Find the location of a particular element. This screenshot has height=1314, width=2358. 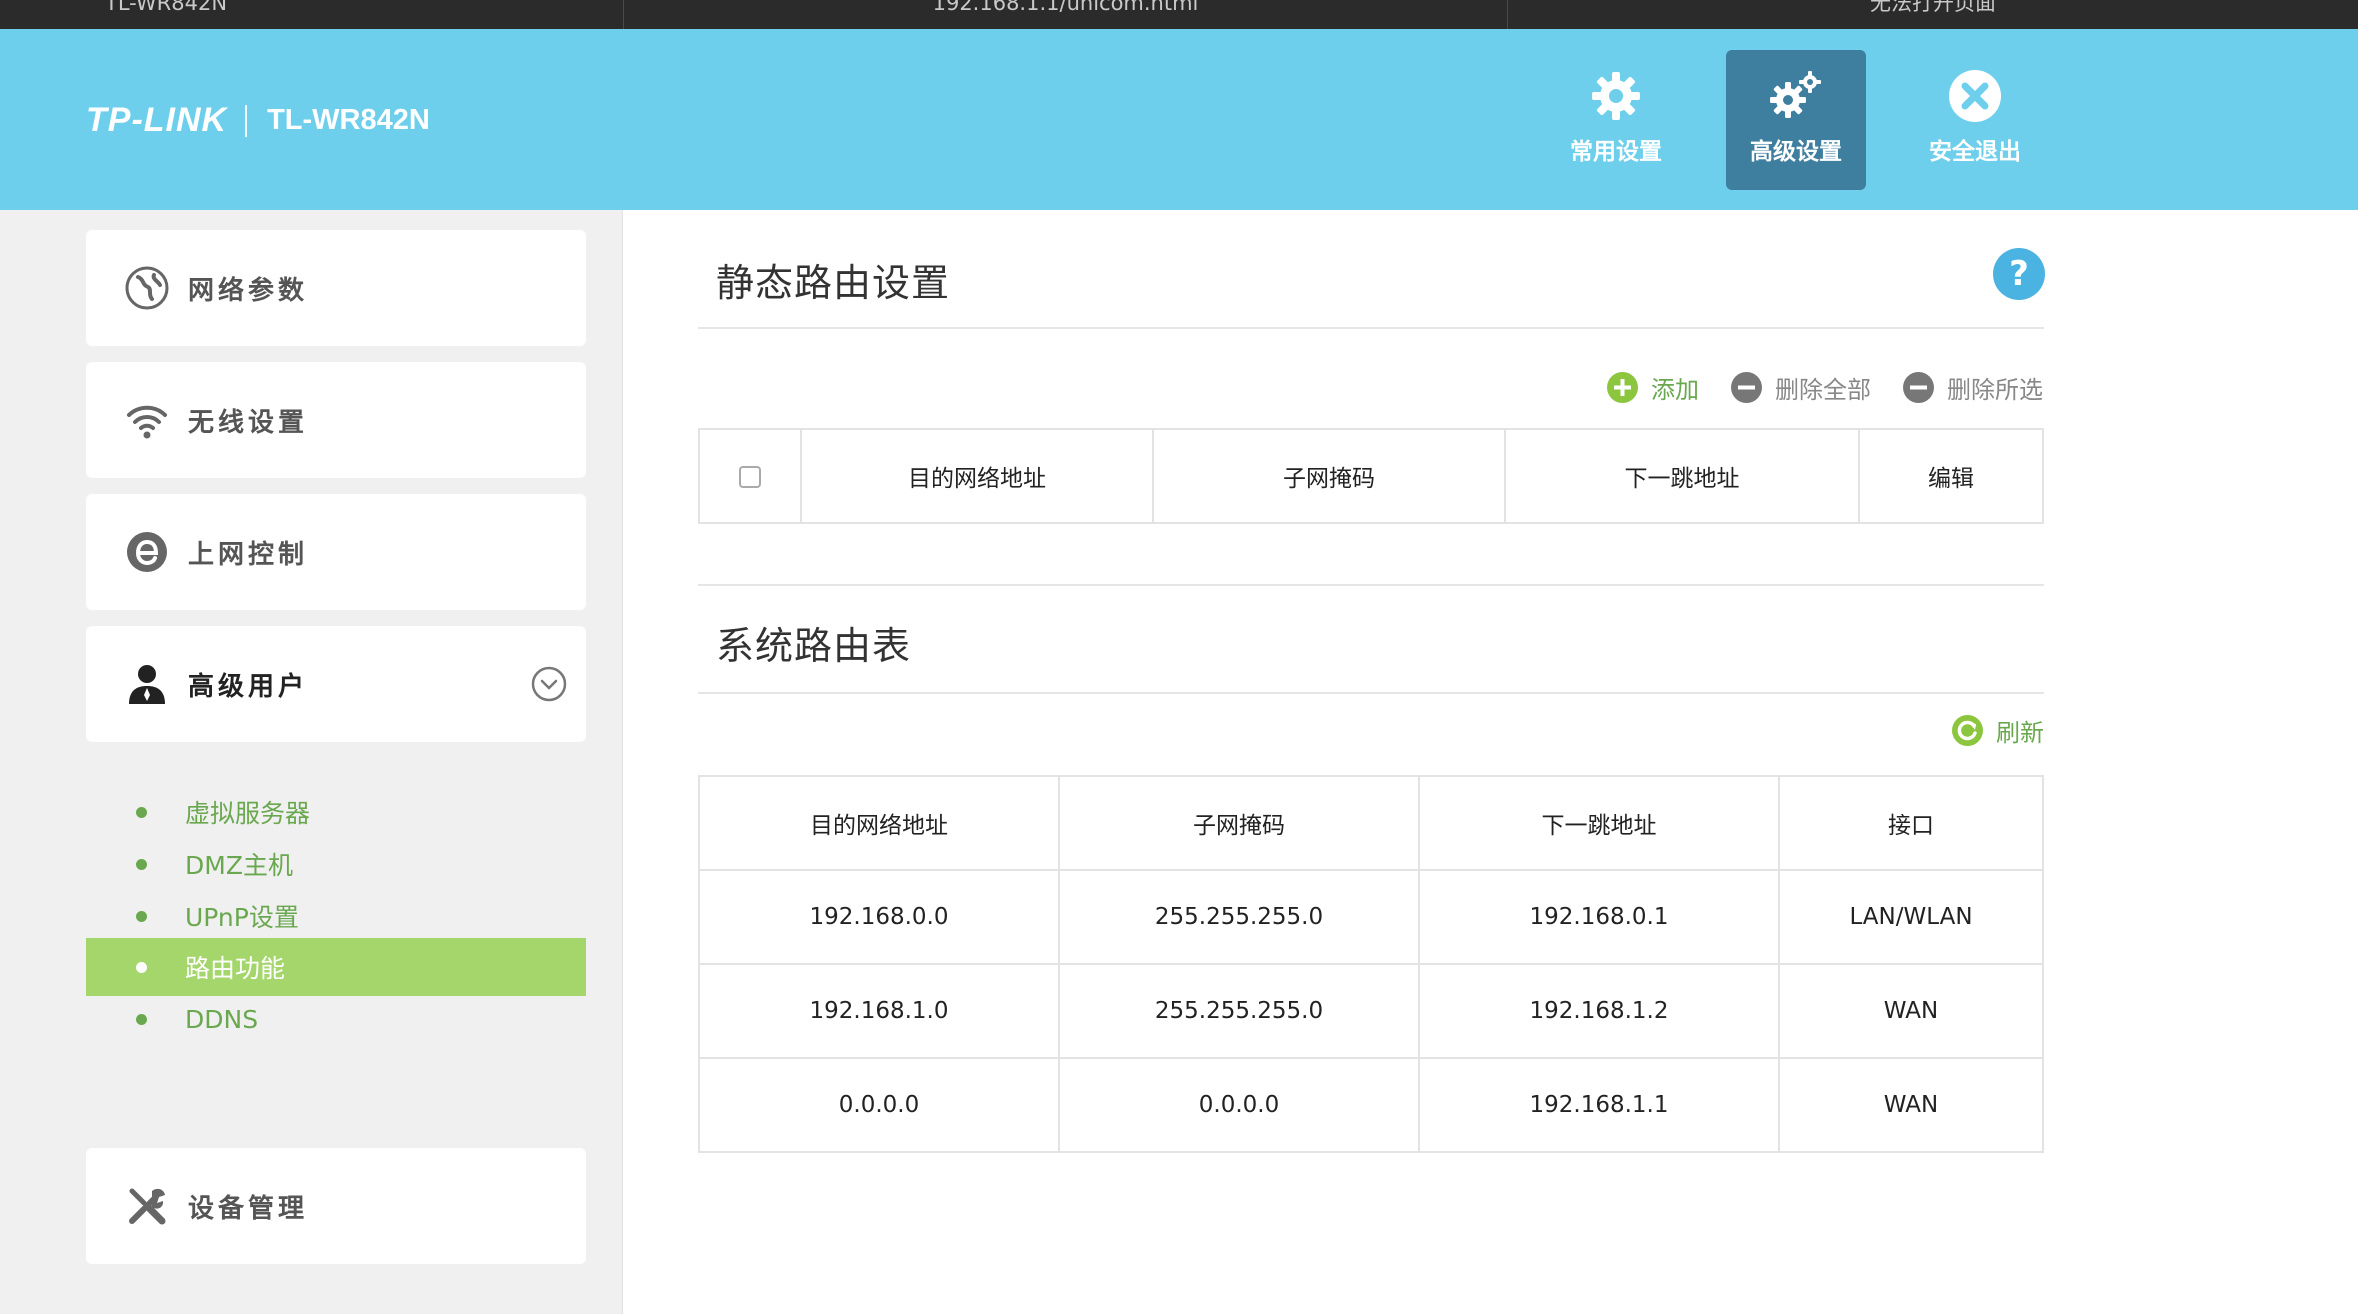

route-destination: 192.168.0.0 is located at coordinates (879, 917).